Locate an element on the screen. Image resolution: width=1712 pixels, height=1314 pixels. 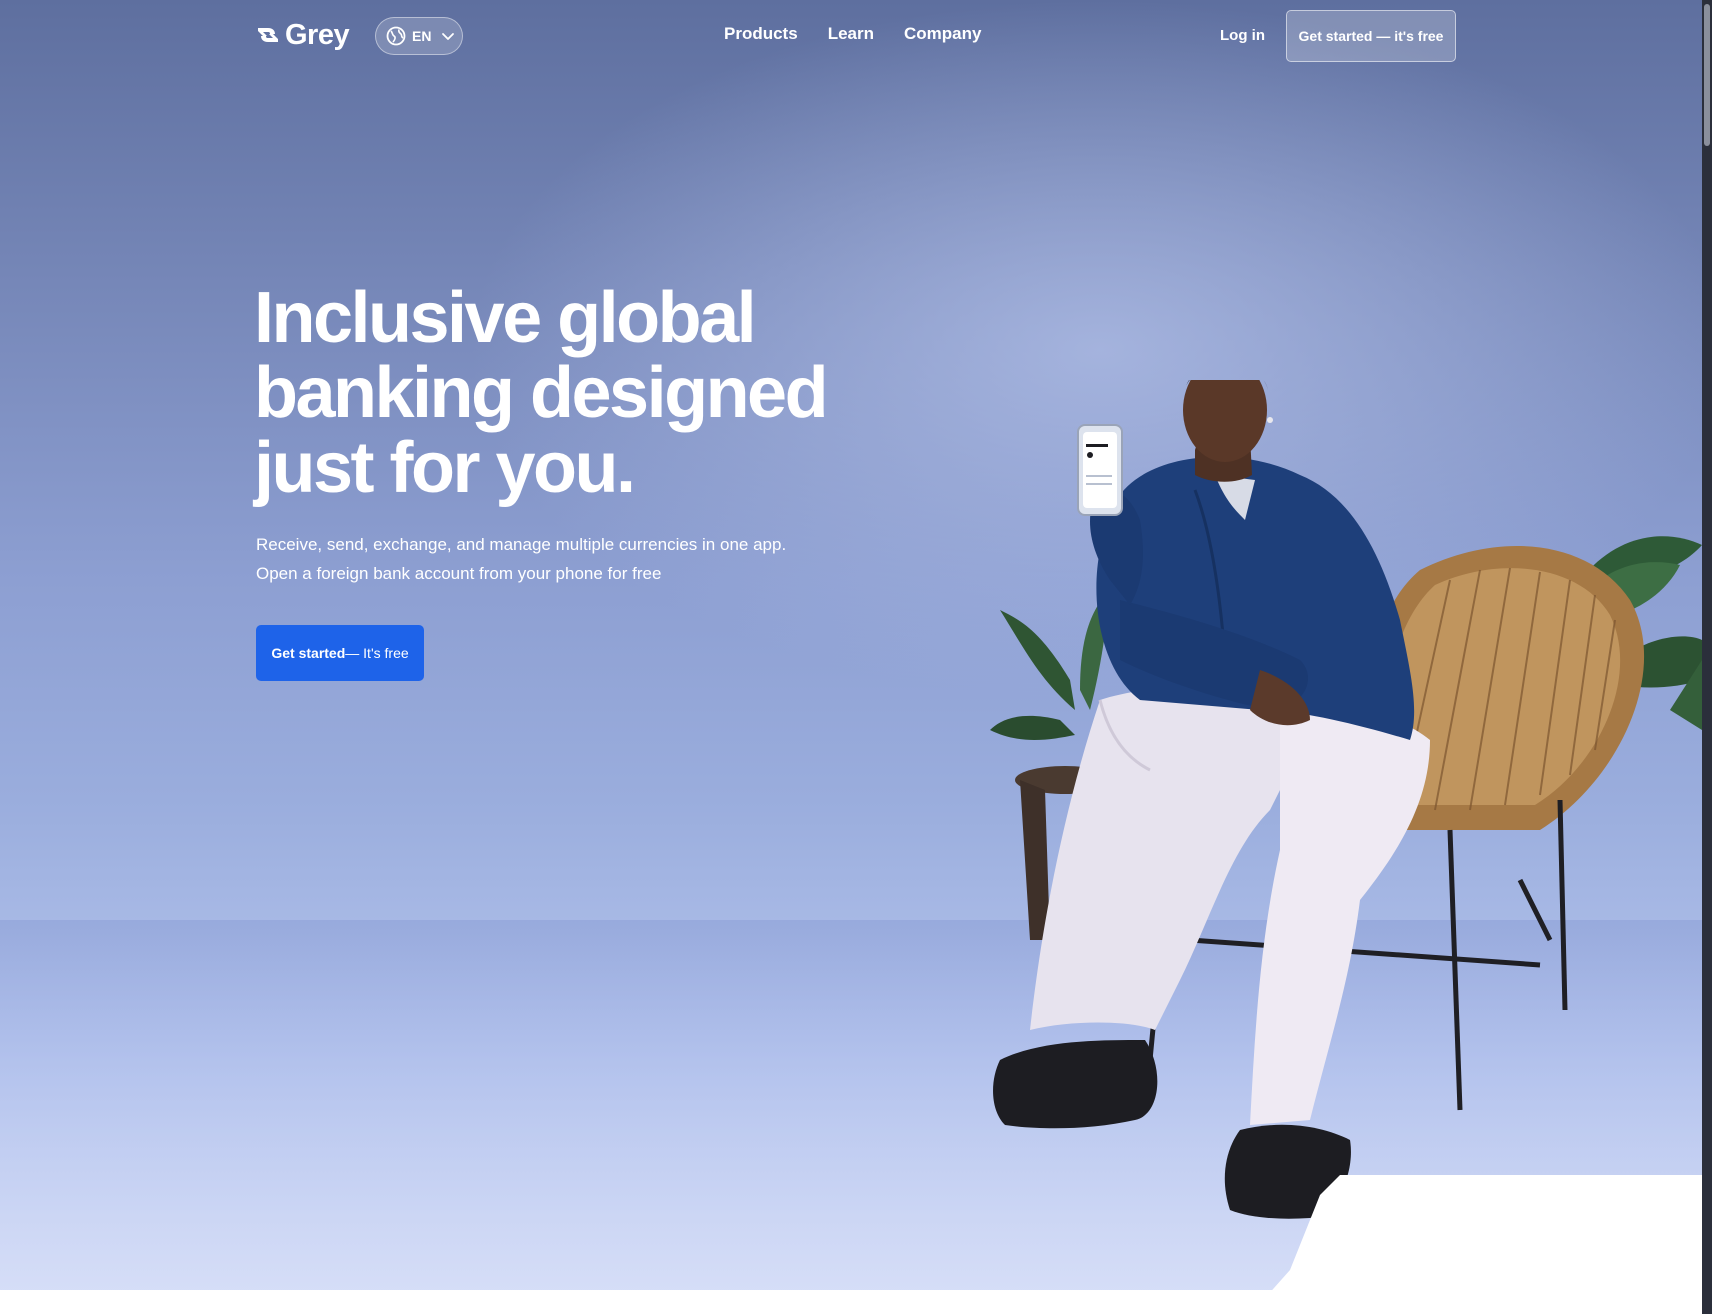
globe-icon is located at coordinates (396, 36).